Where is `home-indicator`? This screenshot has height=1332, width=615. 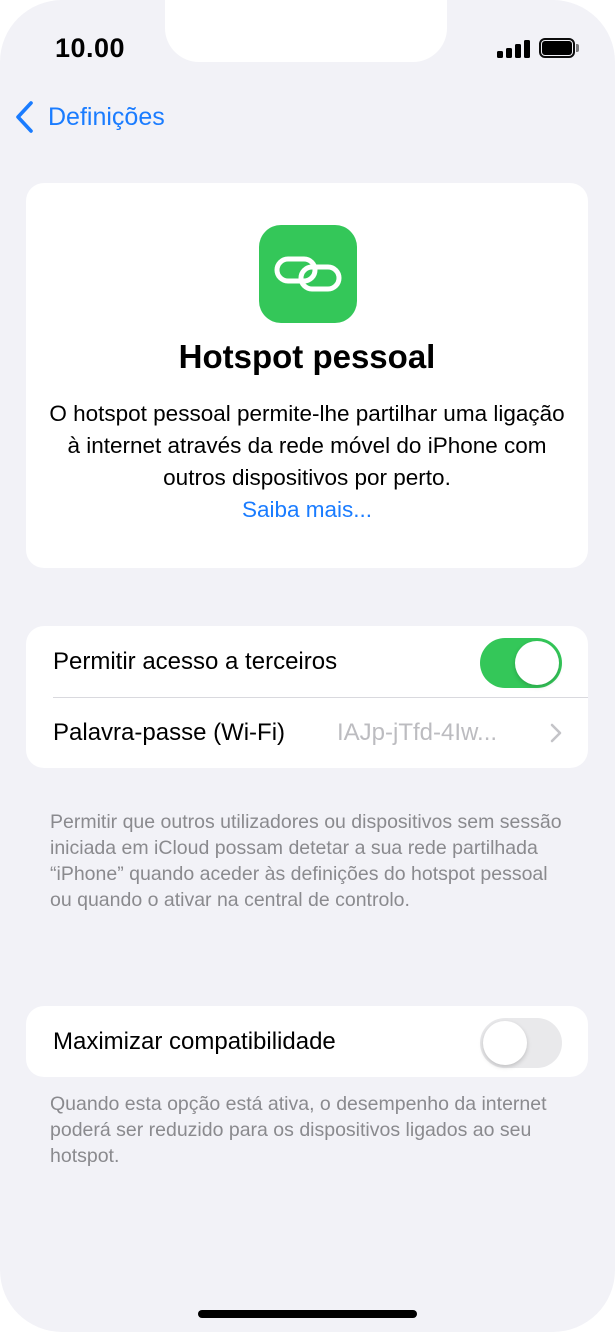
home-indicator is located at coordinates (307, 1314).